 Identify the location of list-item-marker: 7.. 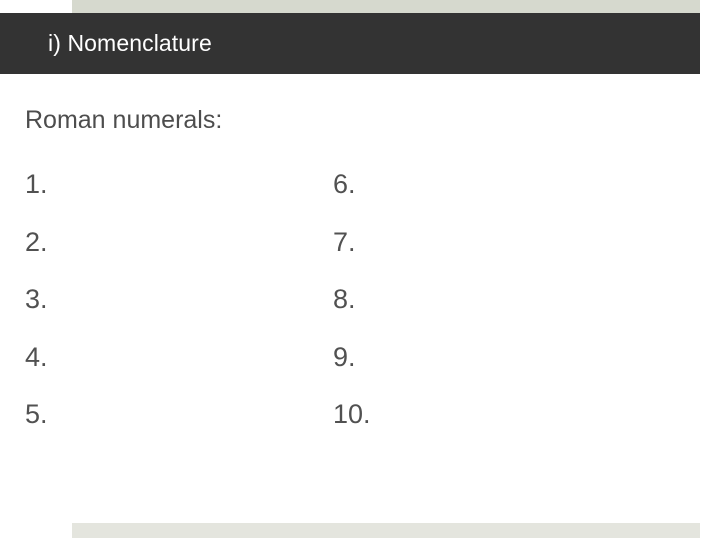
(344, 241).